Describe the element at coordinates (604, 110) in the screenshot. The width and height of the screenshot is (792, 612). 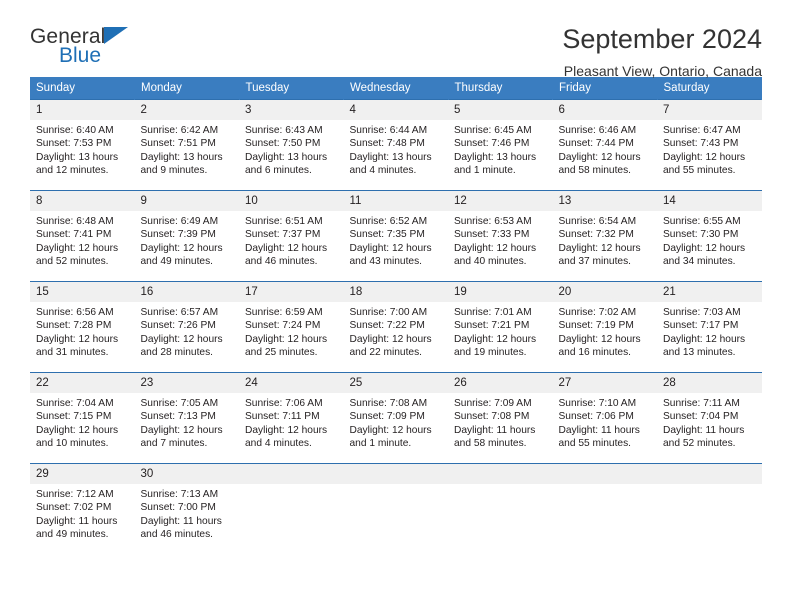
I see `day-number: 6` at that location.